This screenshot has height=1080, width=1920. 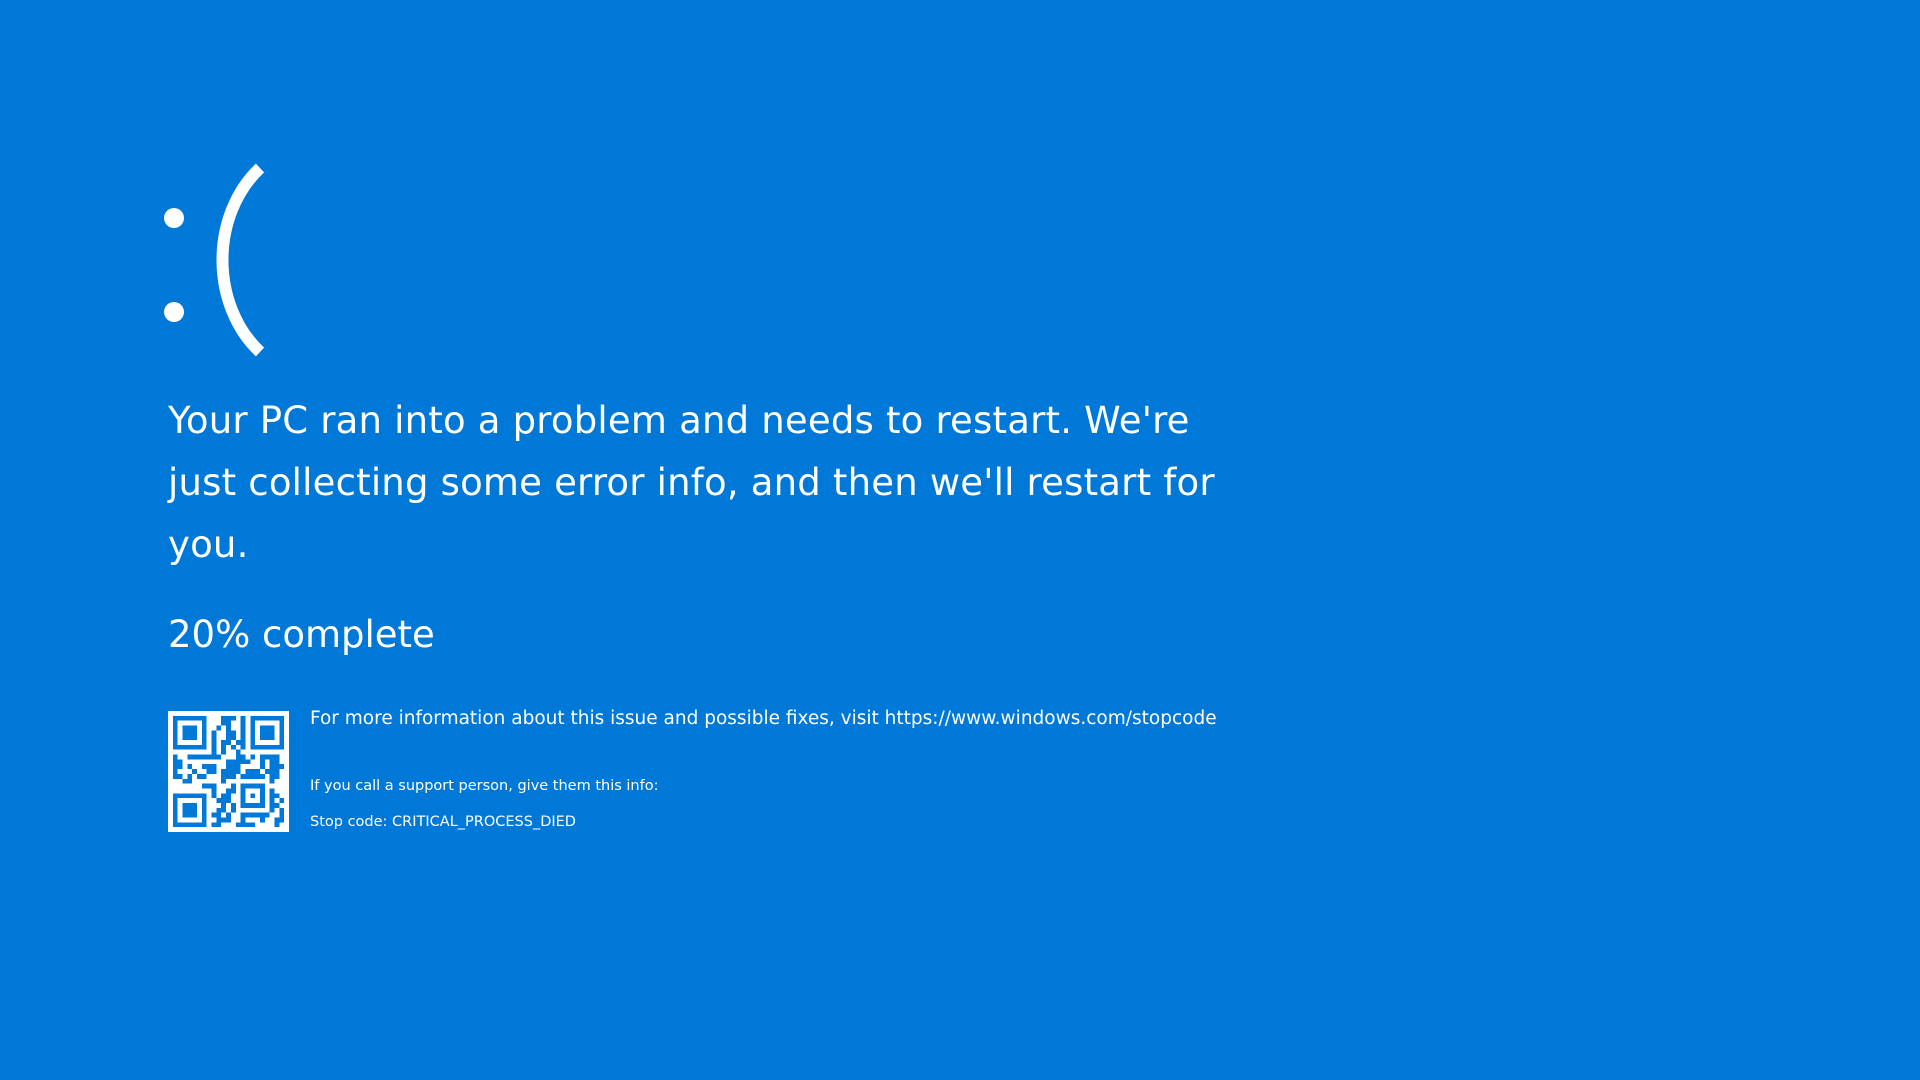 What do you see at coordinates (174, 312) in the screenshot?
I see `sad-face-eye-bottom` at bounding box center [174, 312].